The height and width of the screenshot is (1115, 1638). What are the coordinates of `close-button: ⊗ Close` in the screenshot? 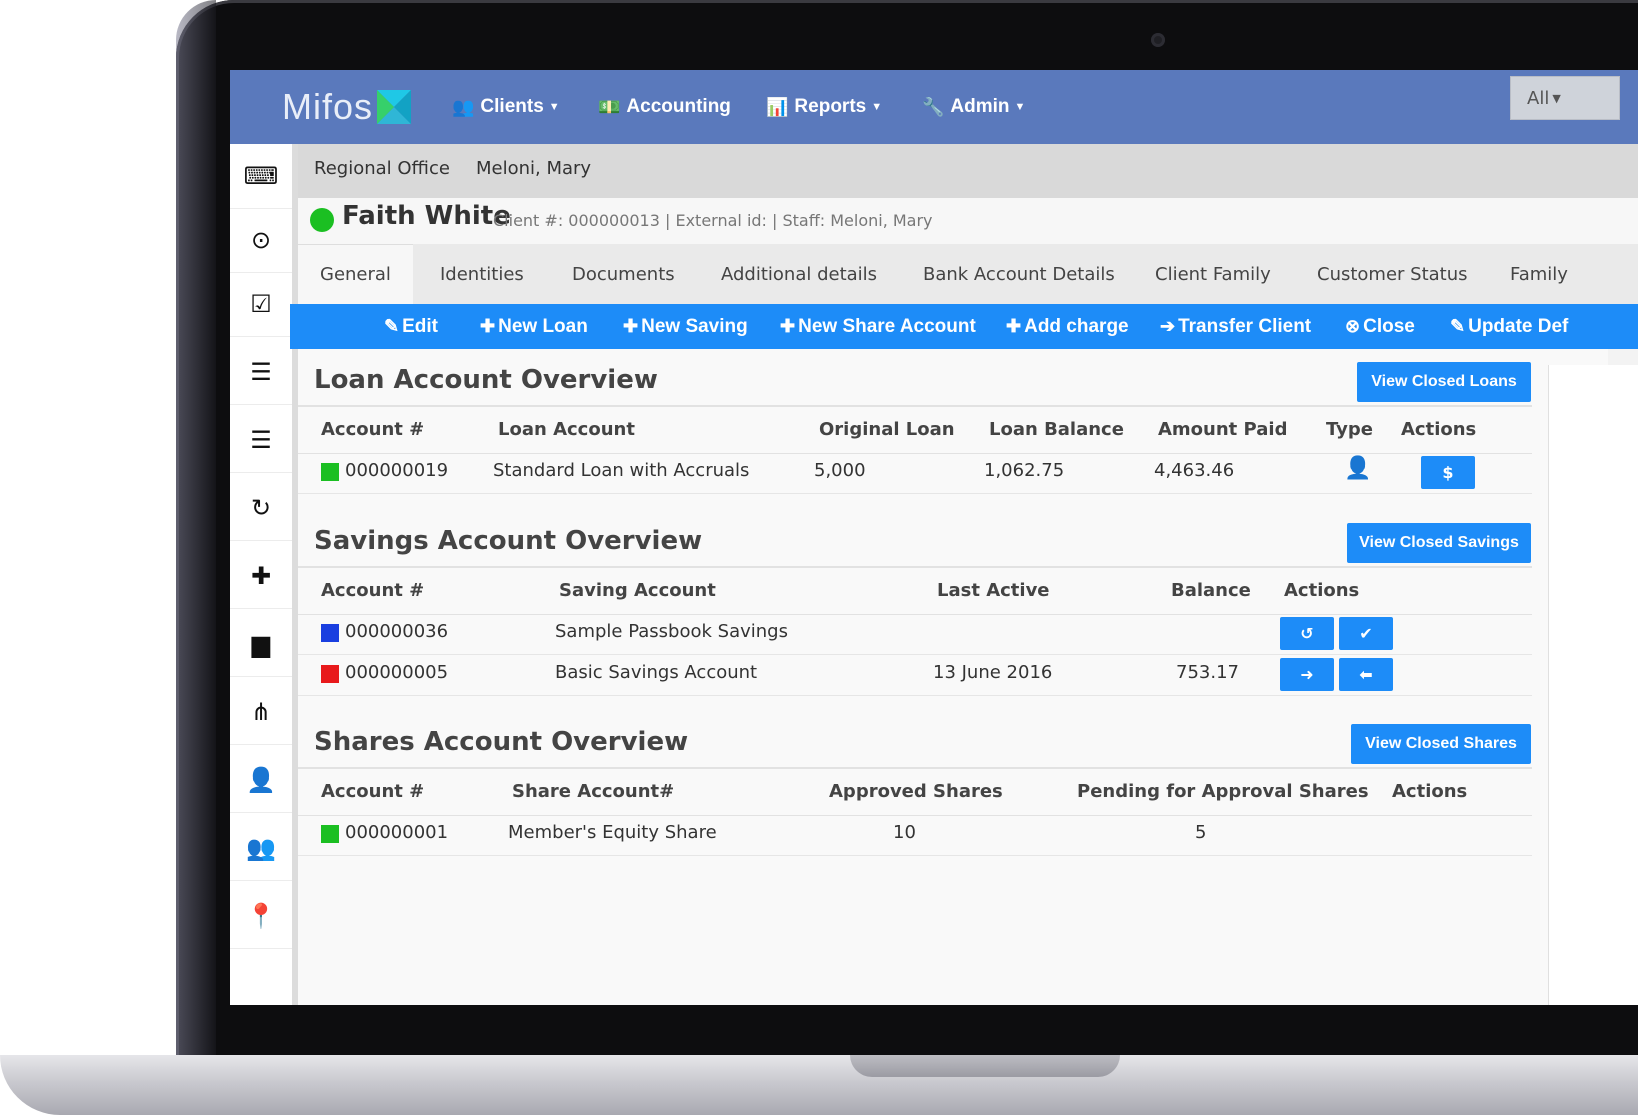 It's located at (1380, 326).